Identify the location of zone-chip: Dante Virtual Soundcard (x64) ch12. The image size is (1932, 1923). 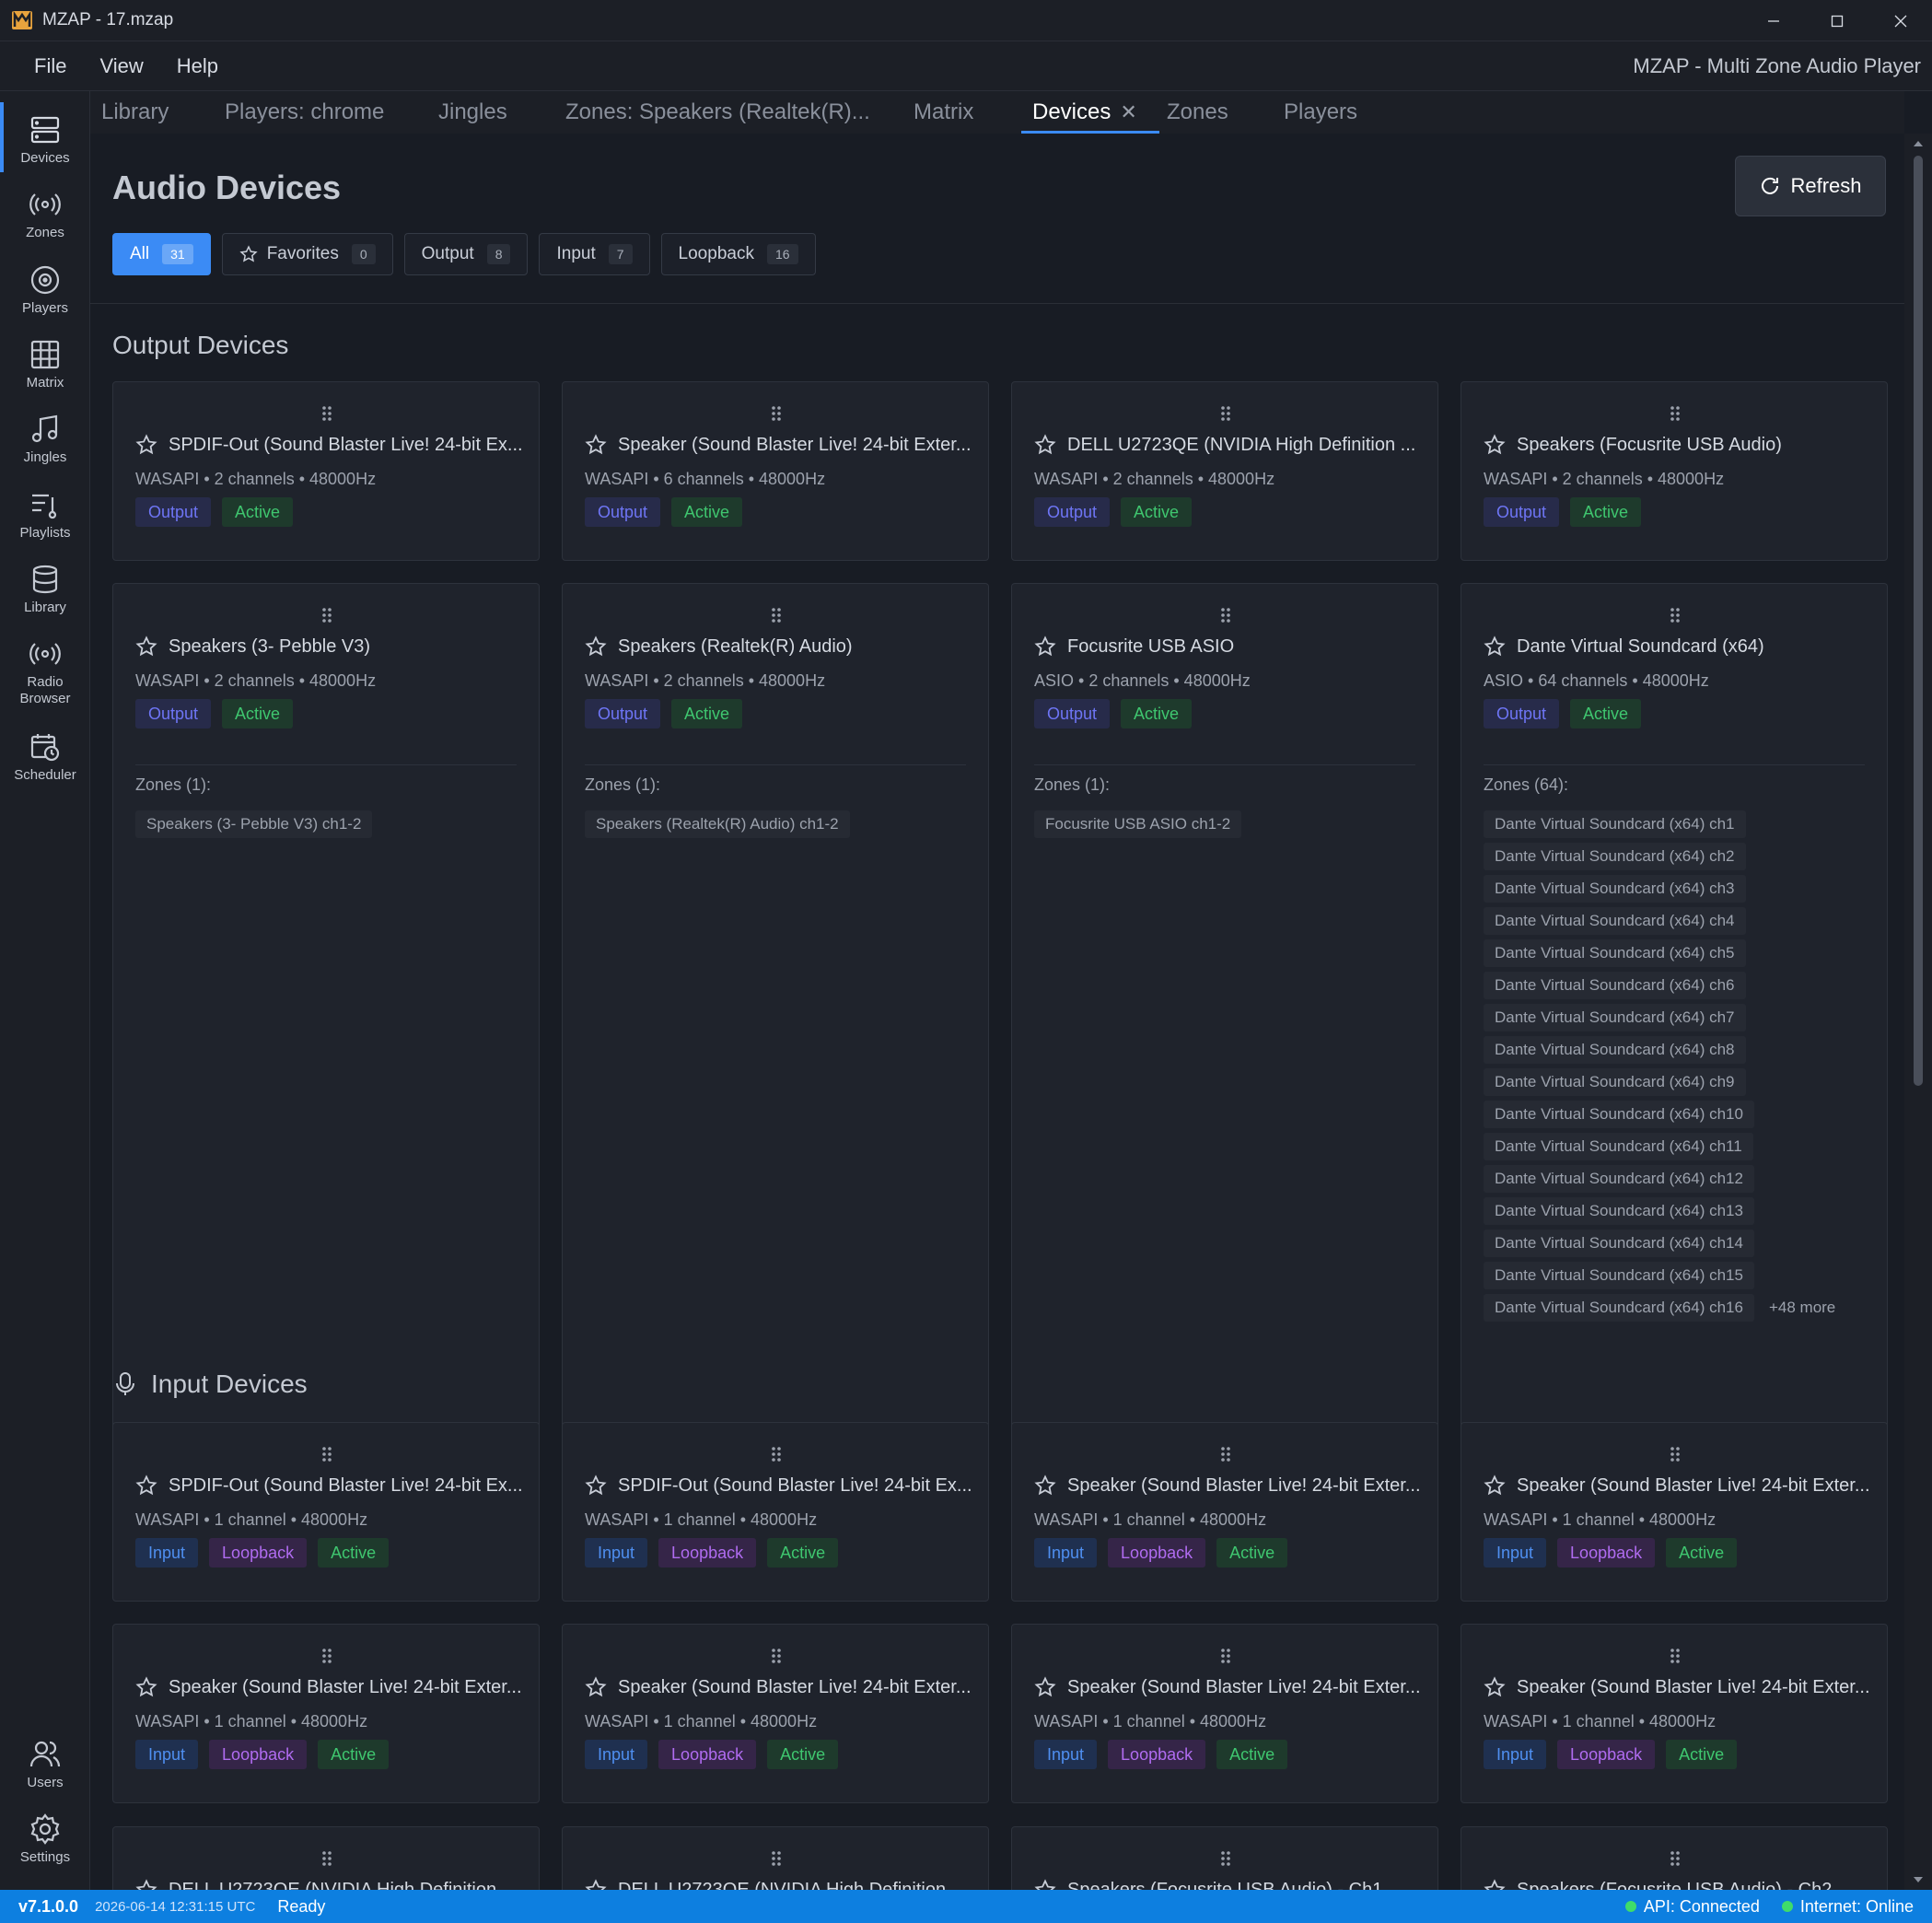
(1619, 1179).